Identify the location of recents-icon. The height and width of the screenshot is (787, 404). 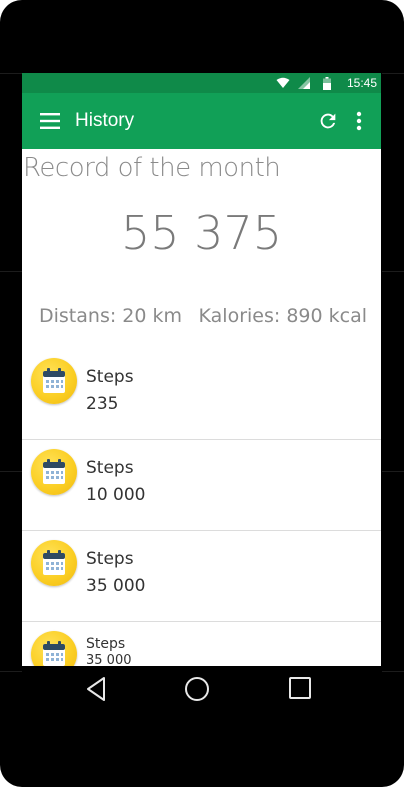
(300, 688).